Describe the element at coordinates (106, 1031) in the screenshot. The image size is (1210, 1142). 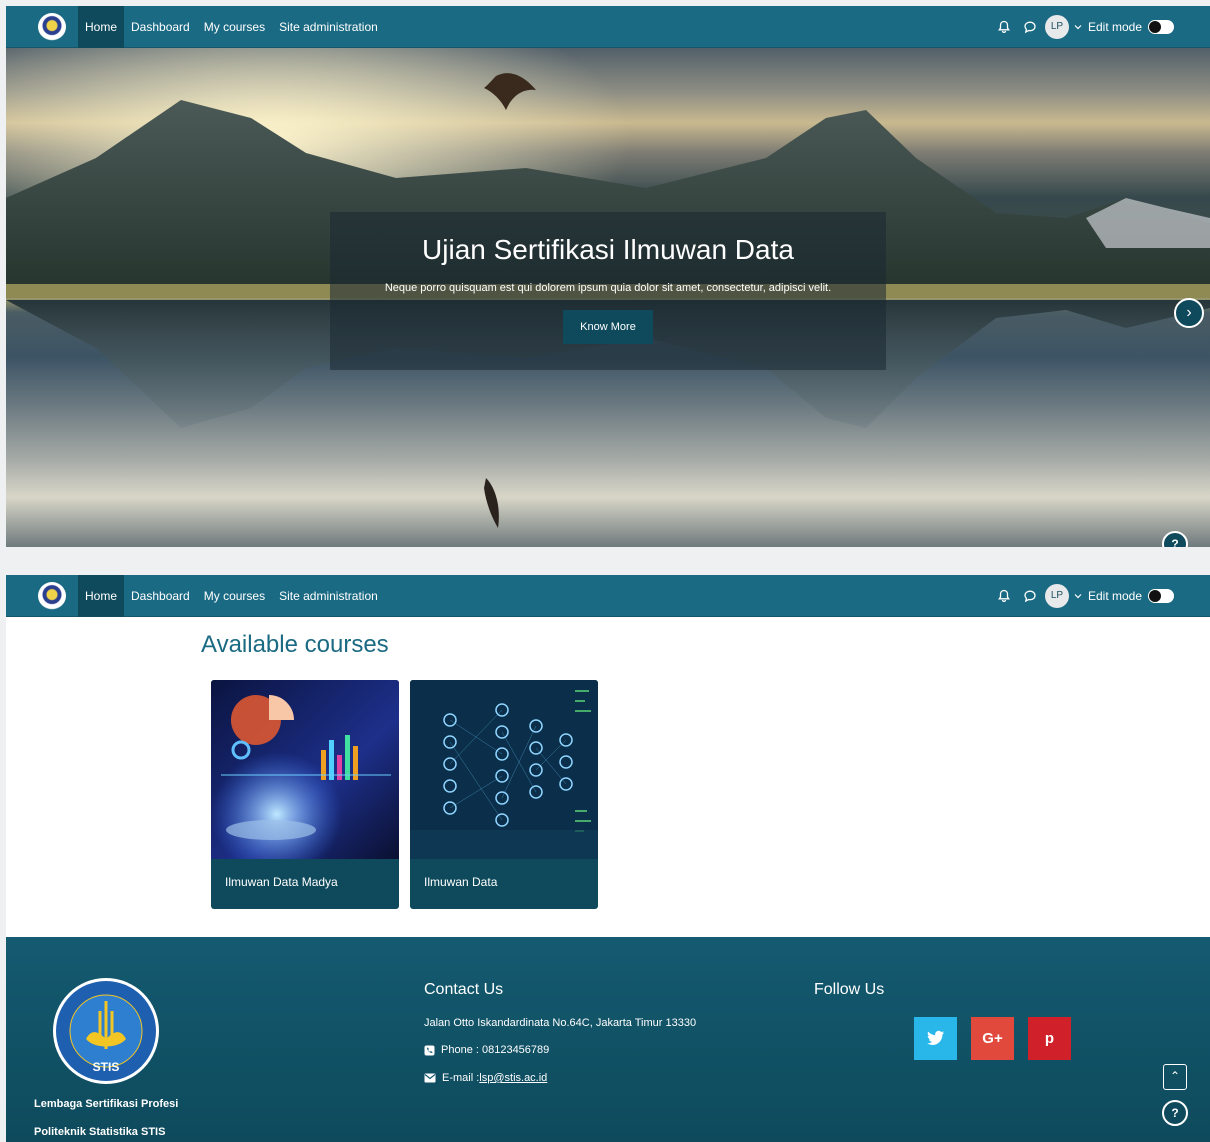
I see `stis-seal-logo: STIS` at that location.